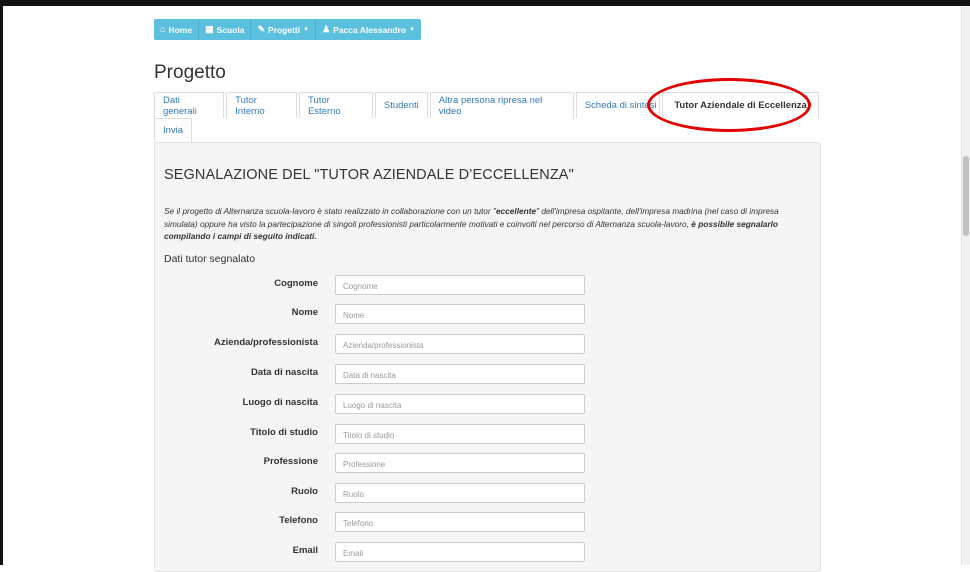  What do you see at coordinates (460, 522) in the screenshot?
I see `telefono-input` at bounding box center [460, 522].